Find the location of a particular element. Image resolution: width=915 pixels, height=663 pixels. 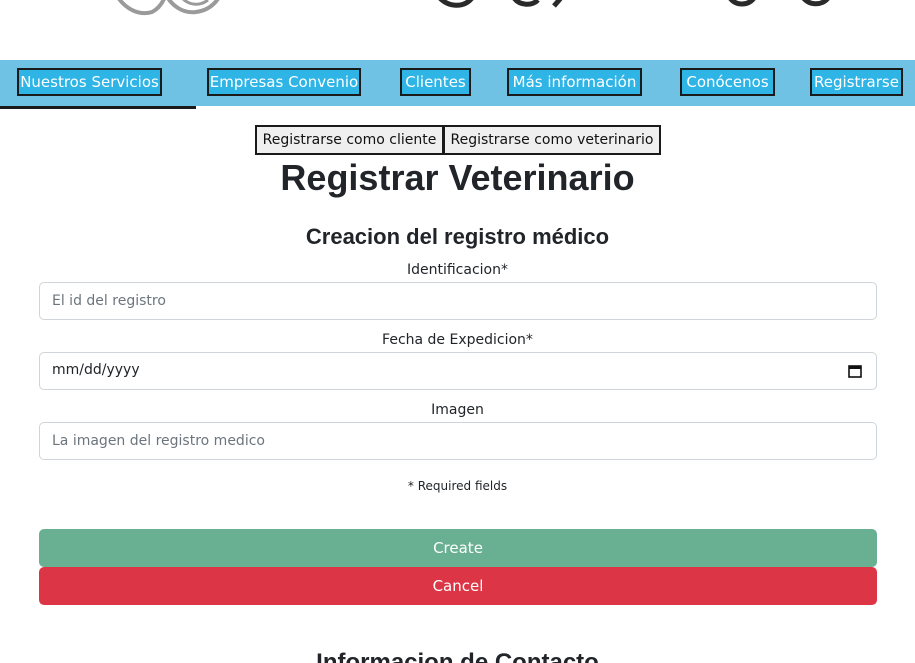

active-nav-indicator is located at coordinates (98, 107).